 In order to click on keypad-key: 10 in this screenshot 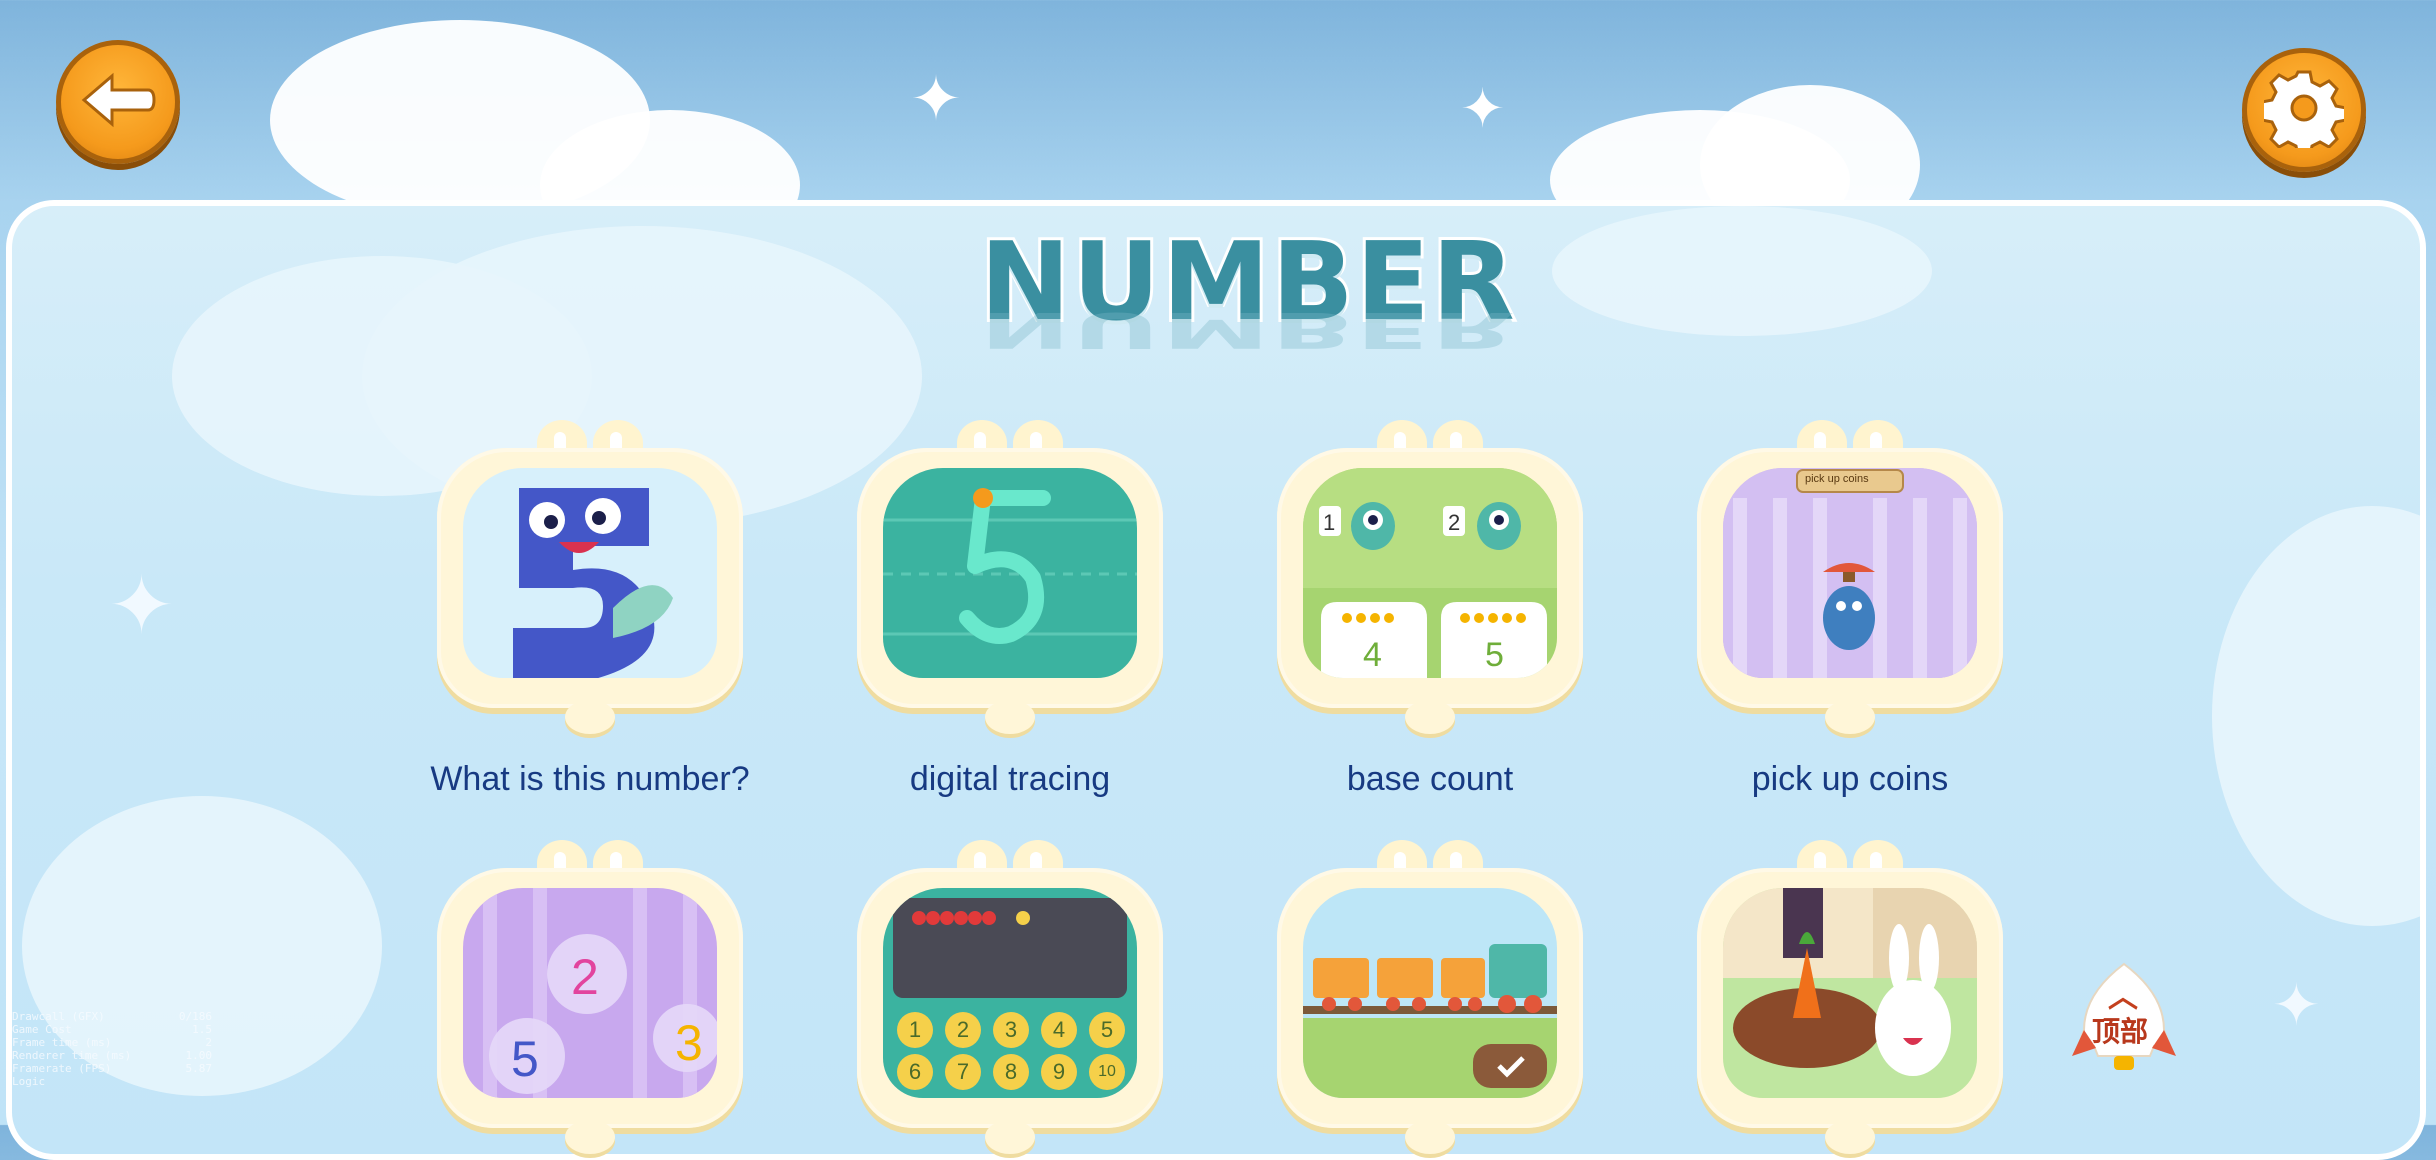, I will do `click(1107, 1072)`.